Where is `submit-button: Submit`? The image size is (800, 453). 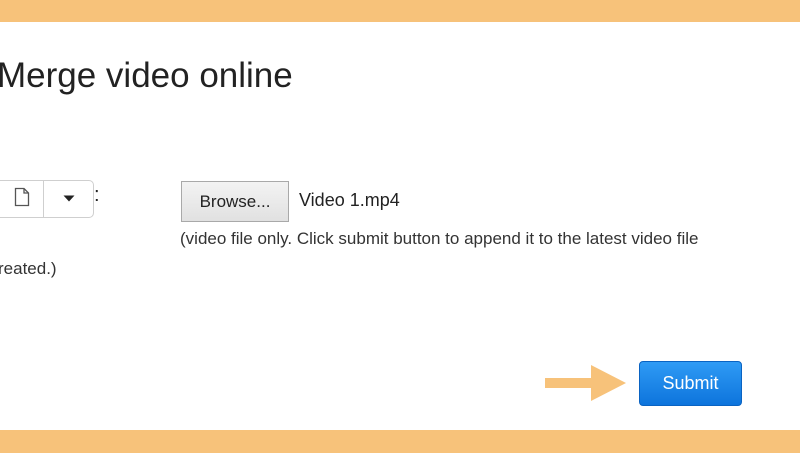 submit-button: Submit is located at coordinates (690, 383).